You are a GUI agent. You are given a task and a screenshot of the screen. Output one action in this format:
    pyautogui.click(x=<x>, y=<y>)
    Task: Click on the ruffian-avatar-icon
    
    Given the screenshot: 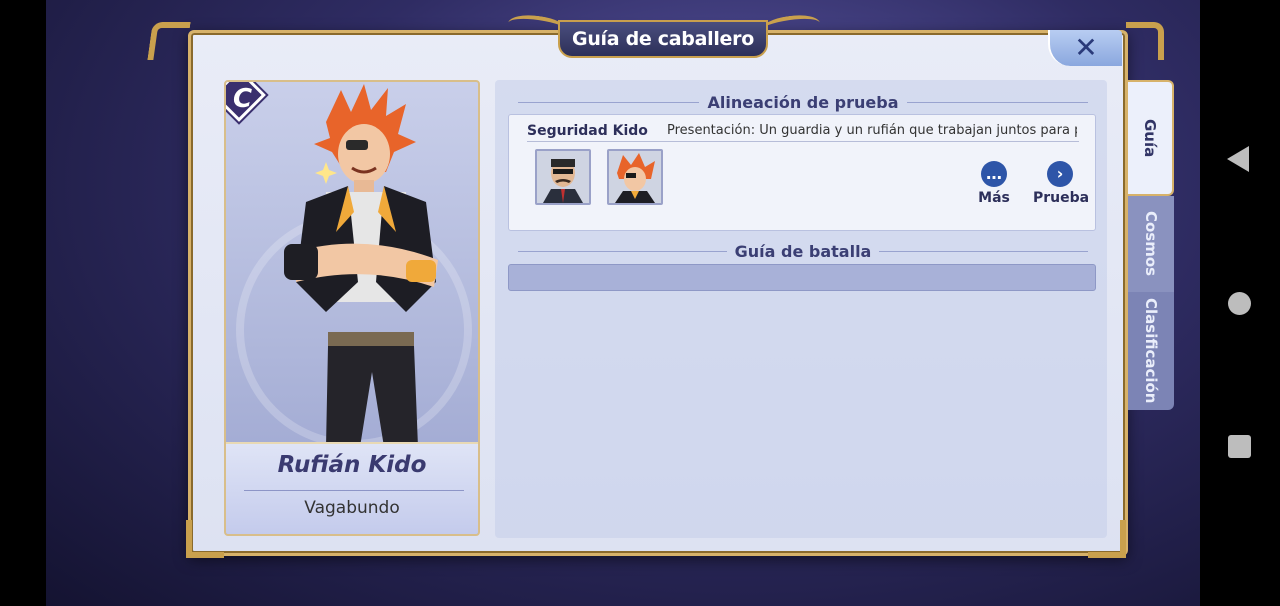 What is the action you would take?
    pyautogui.click(x=635, y=177)
    